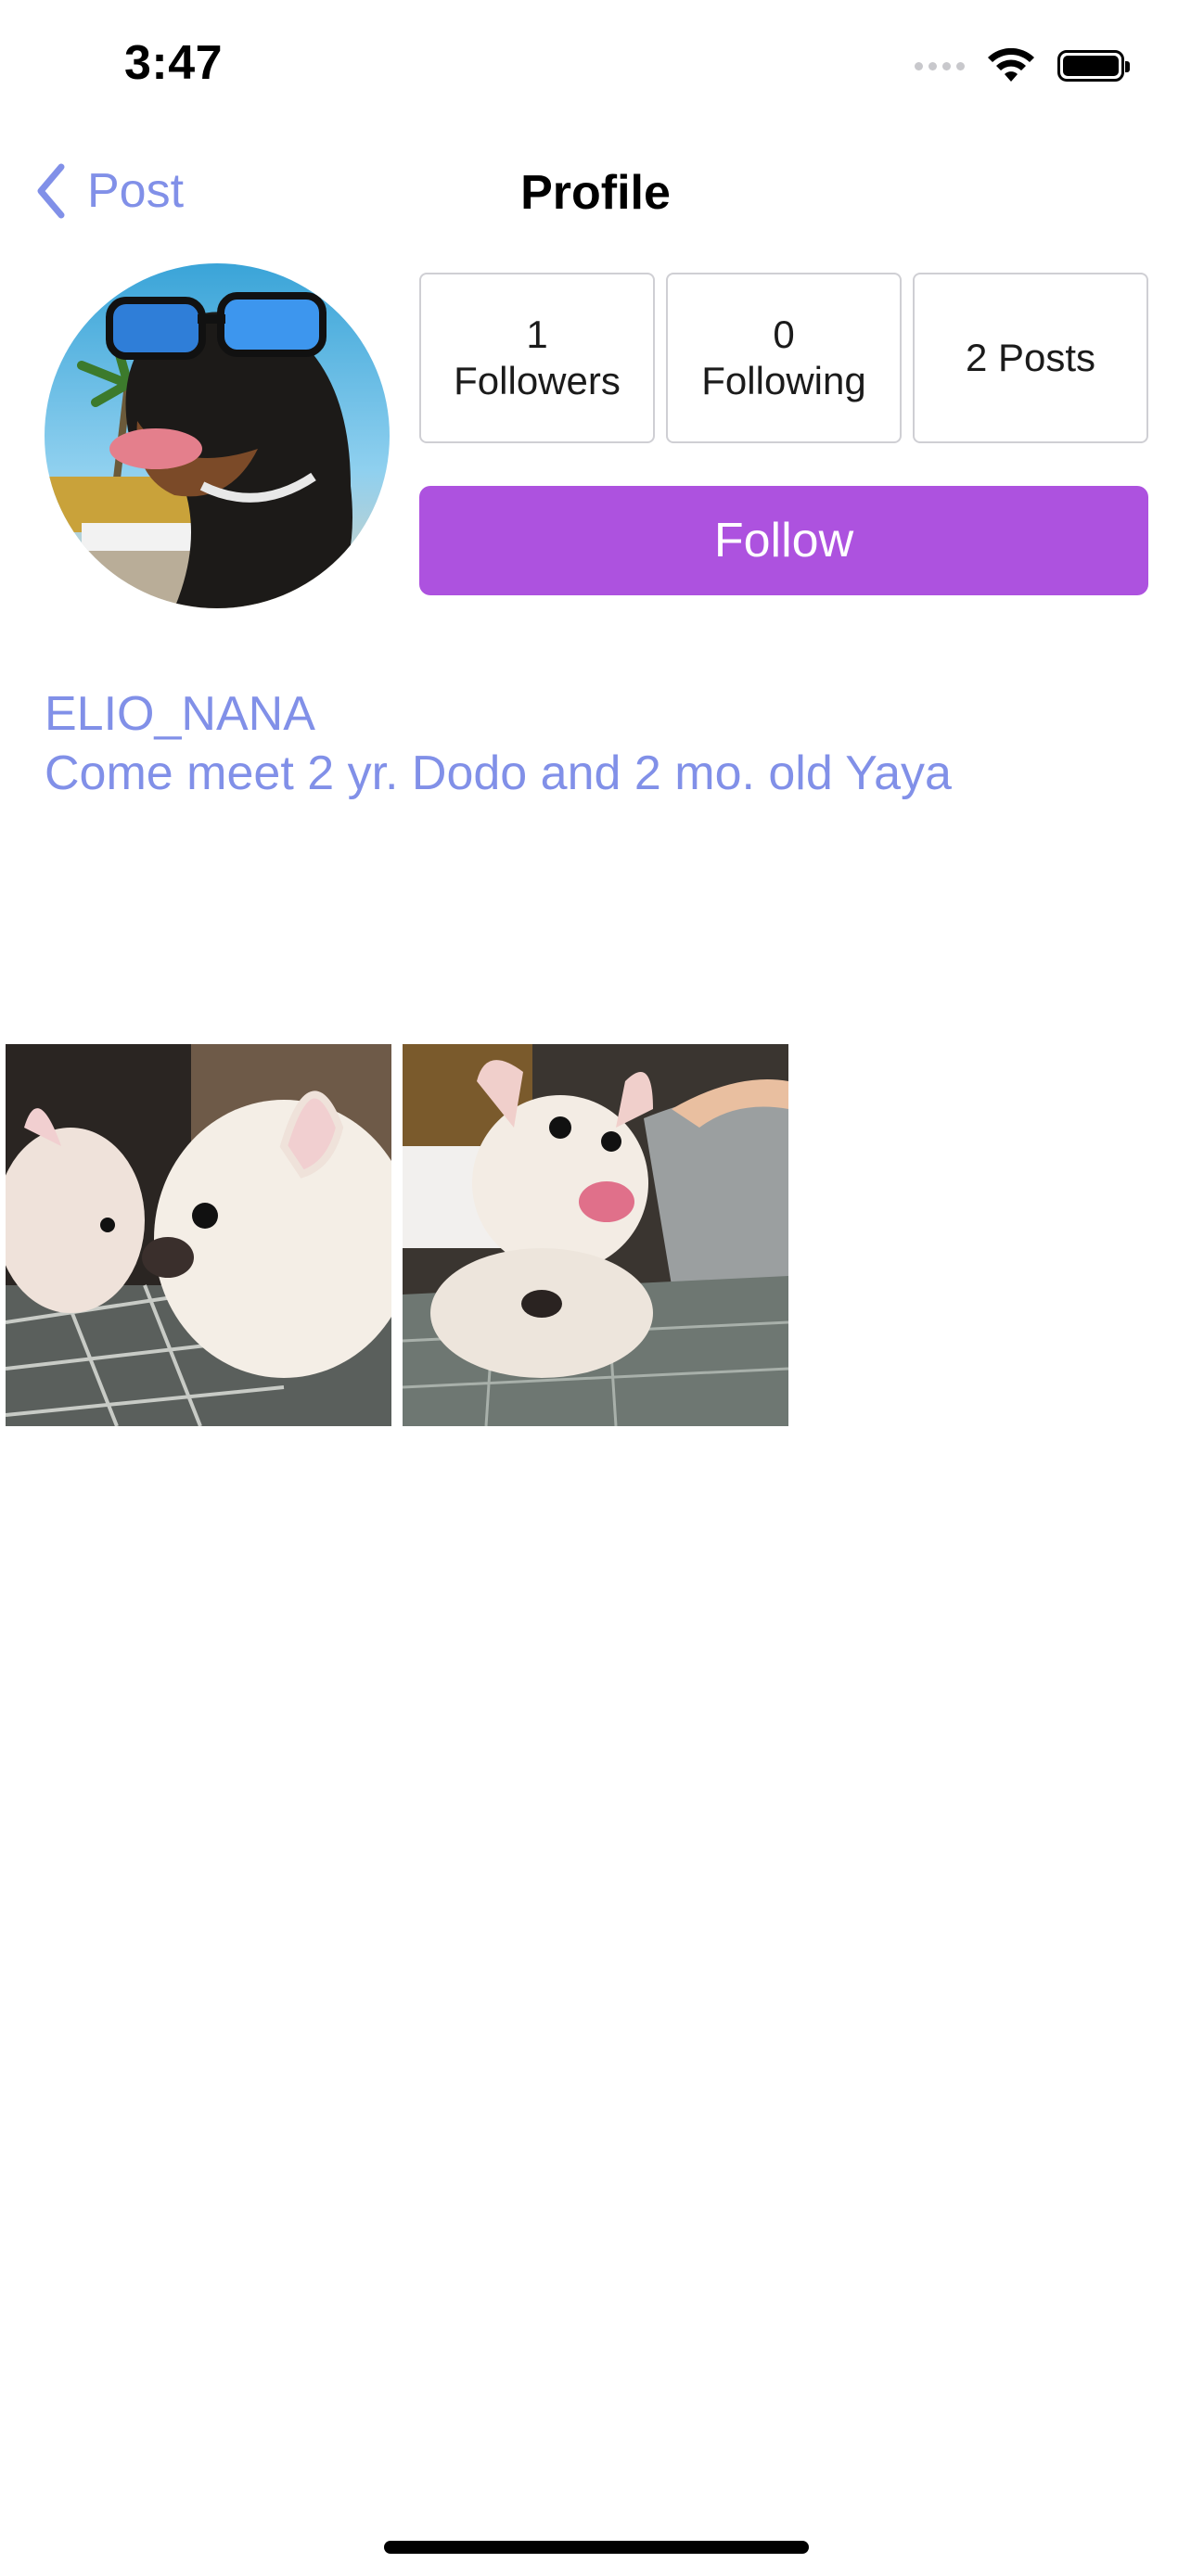  I want to click on home-indicator, so click(597, 2547).